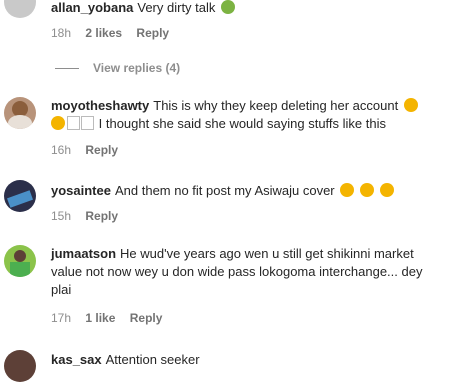 The height and width of the screenshot is (382, 451). What do you see at coordinates (92, 7) in the screenshot?
I see `comment-username: allan_yobana` at bounding box center [92, 7].